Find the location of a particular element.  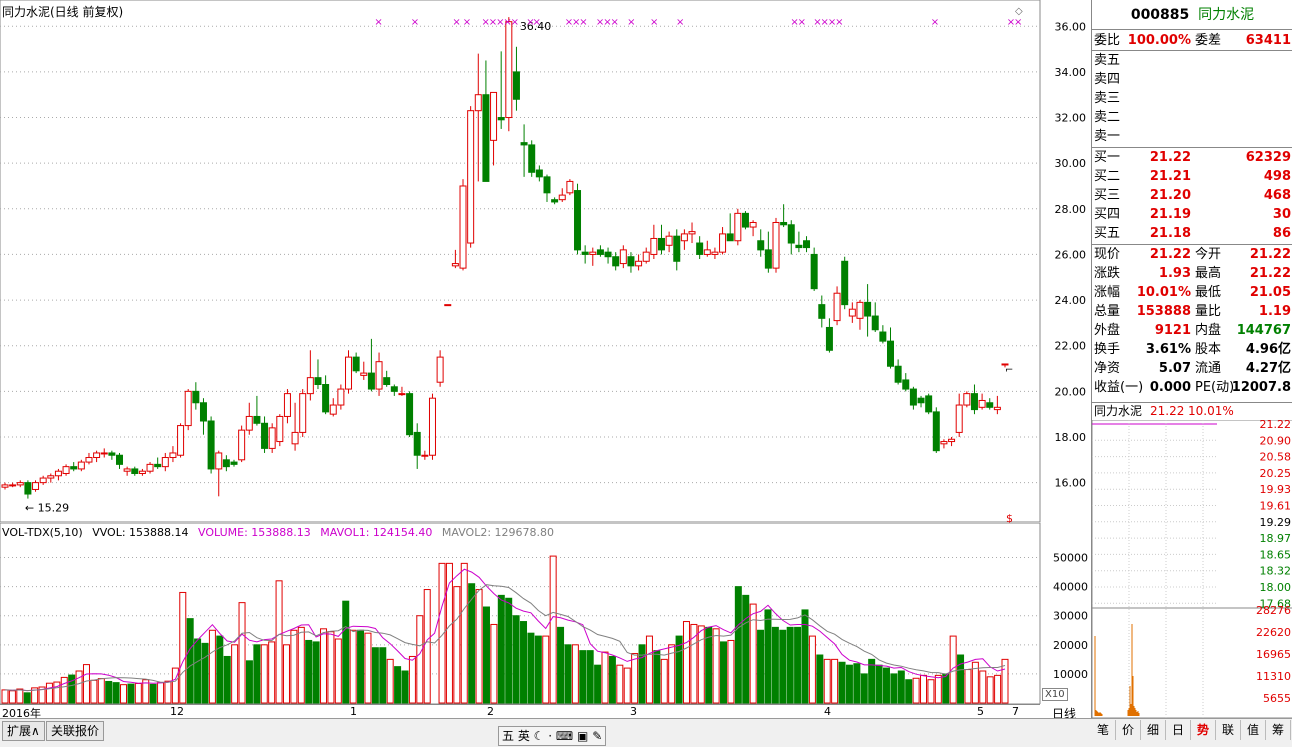

y-tick-label: 26.00 is located at coordinates (1071, 254).